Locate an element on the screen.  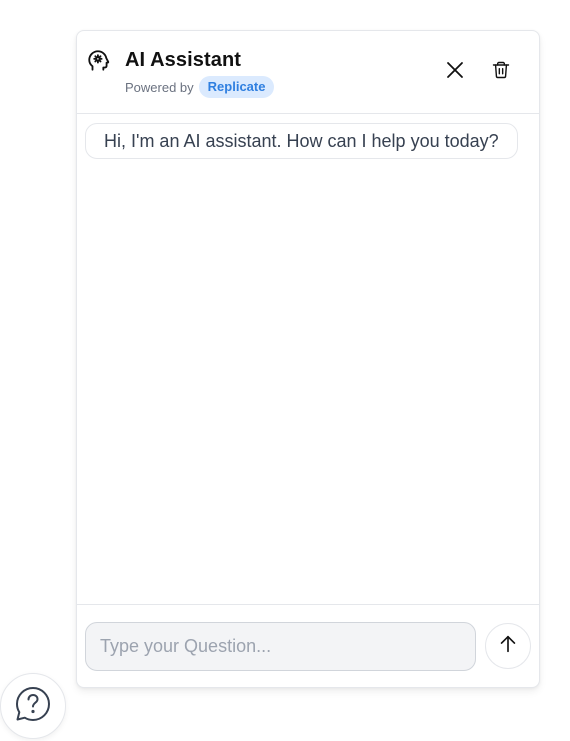
arrow-up-icon is located at coordinates (508, 646).